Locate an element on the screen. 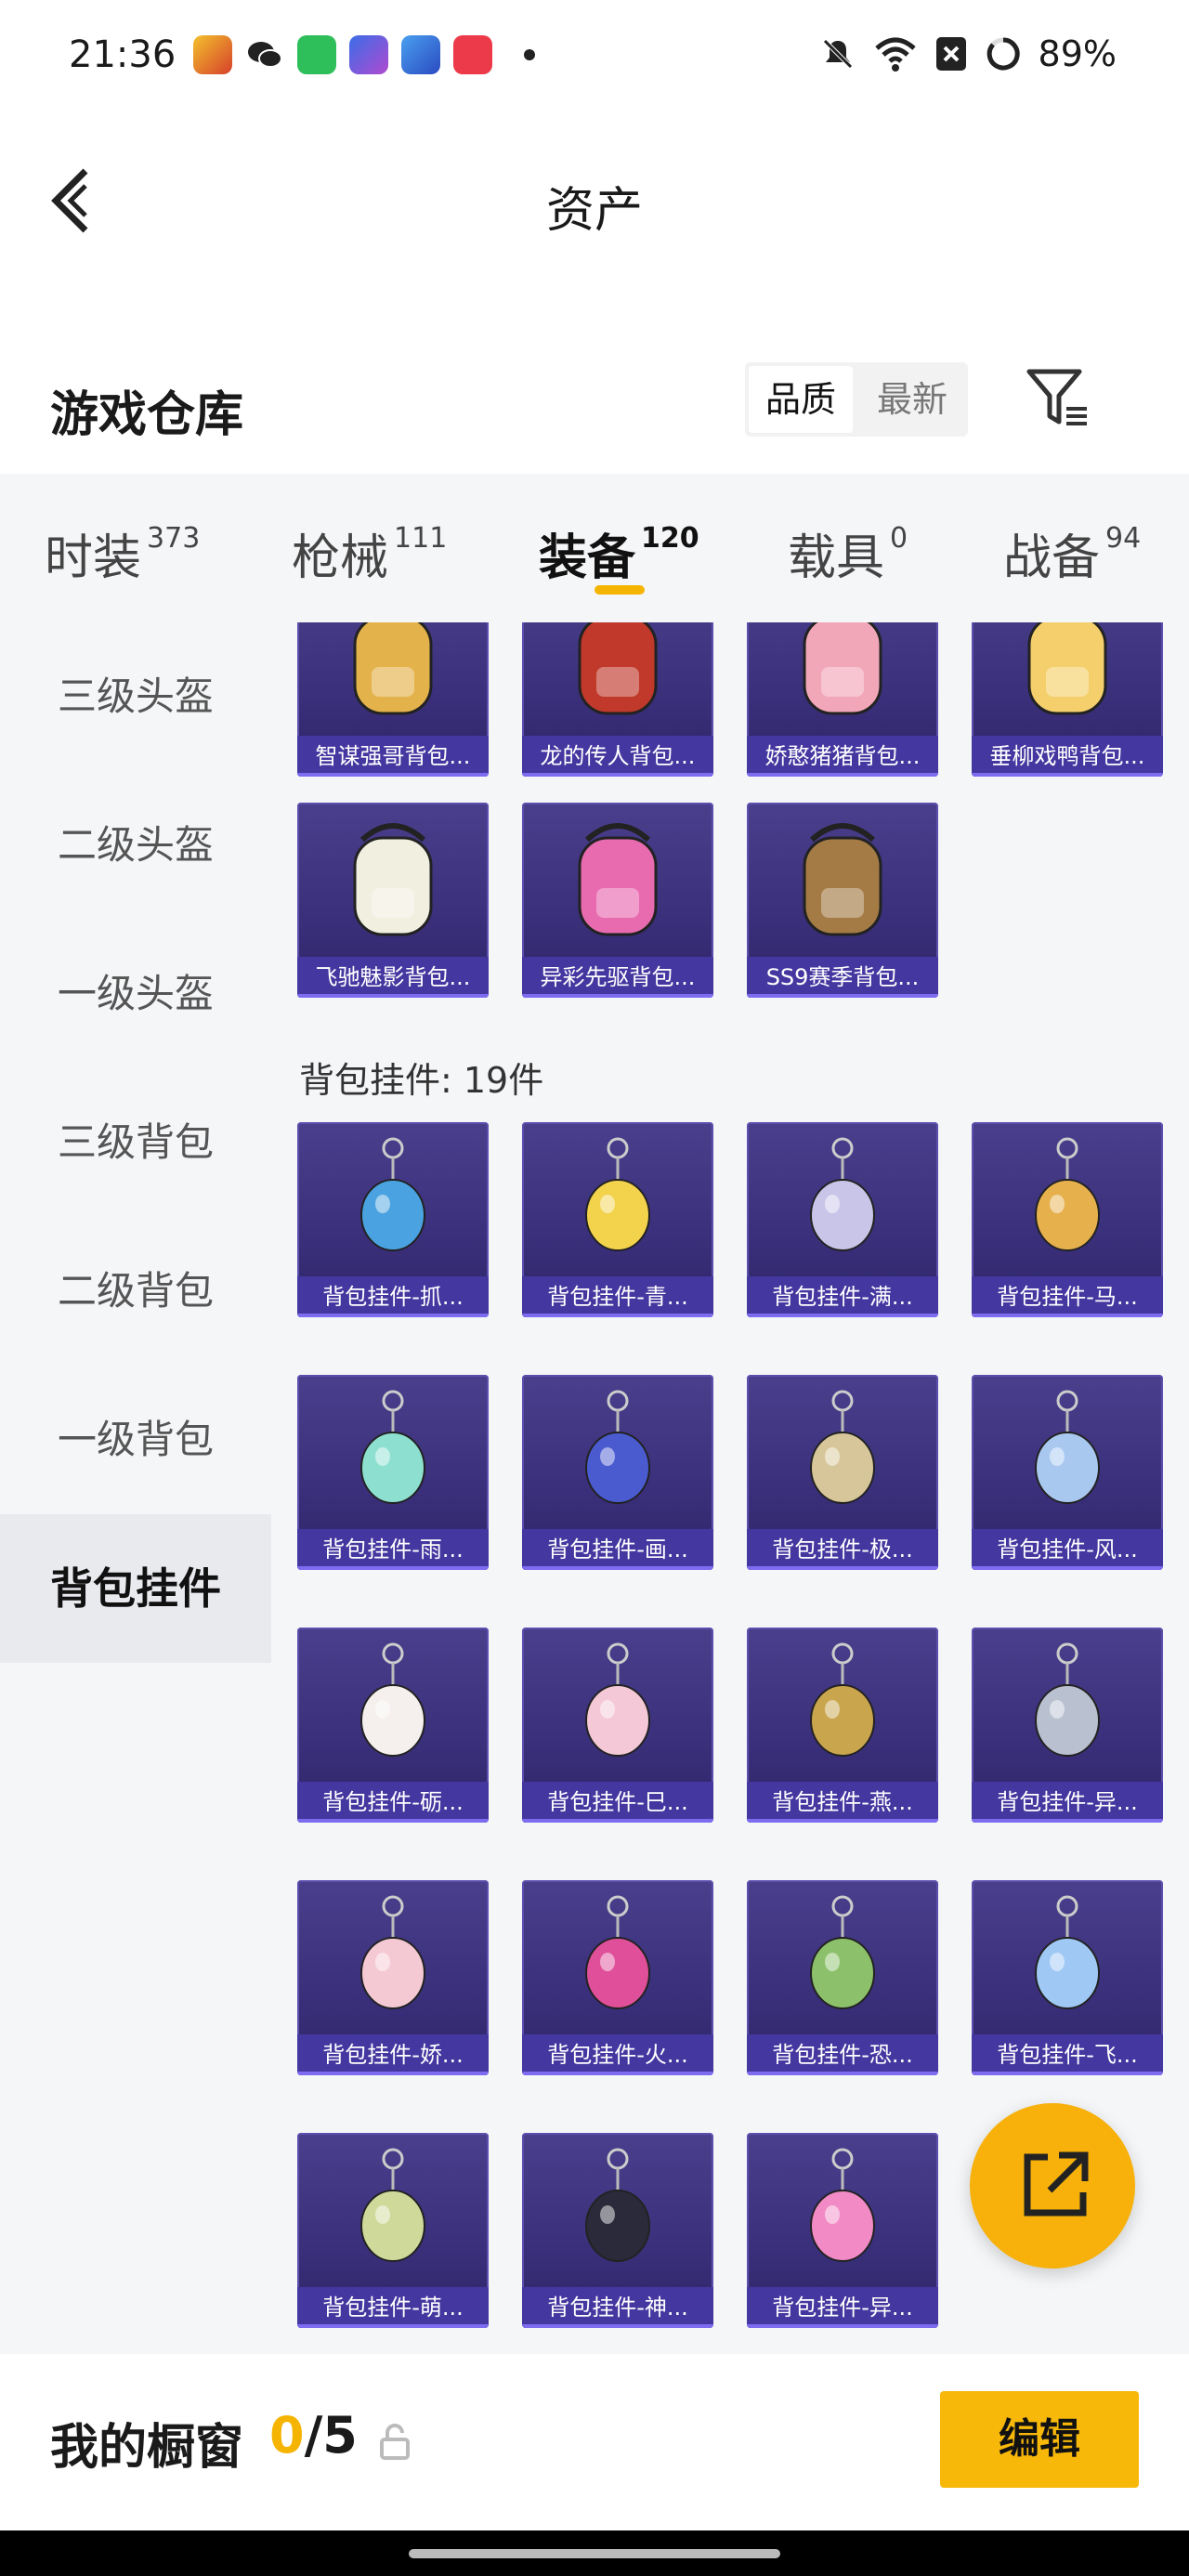 This screenshot has height=2576, width=1189. battery-icon is located at coordinates (1003, 54).